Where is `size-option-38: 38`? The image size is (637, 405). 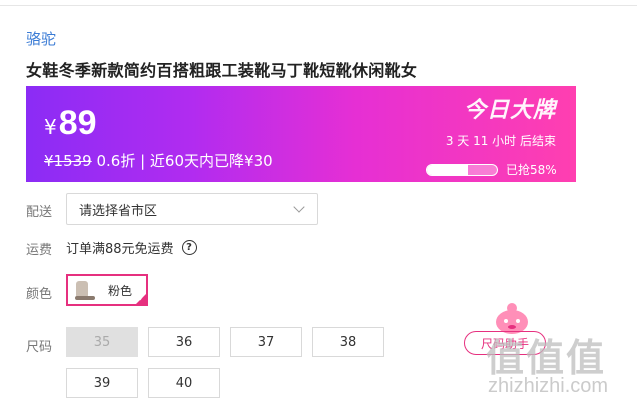 size-option-38: 38 is located at coordinates (348, 342).